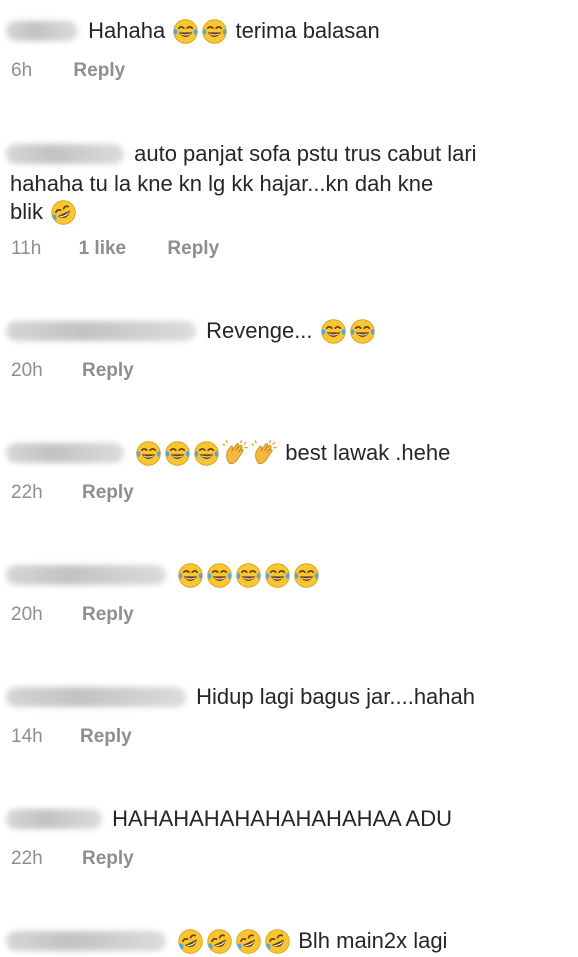 The width and height of the screenshot is (578, 957). Describe the element at coordinates (26, 248) in the screenshot. I see `comment-time: 11h` at that location.